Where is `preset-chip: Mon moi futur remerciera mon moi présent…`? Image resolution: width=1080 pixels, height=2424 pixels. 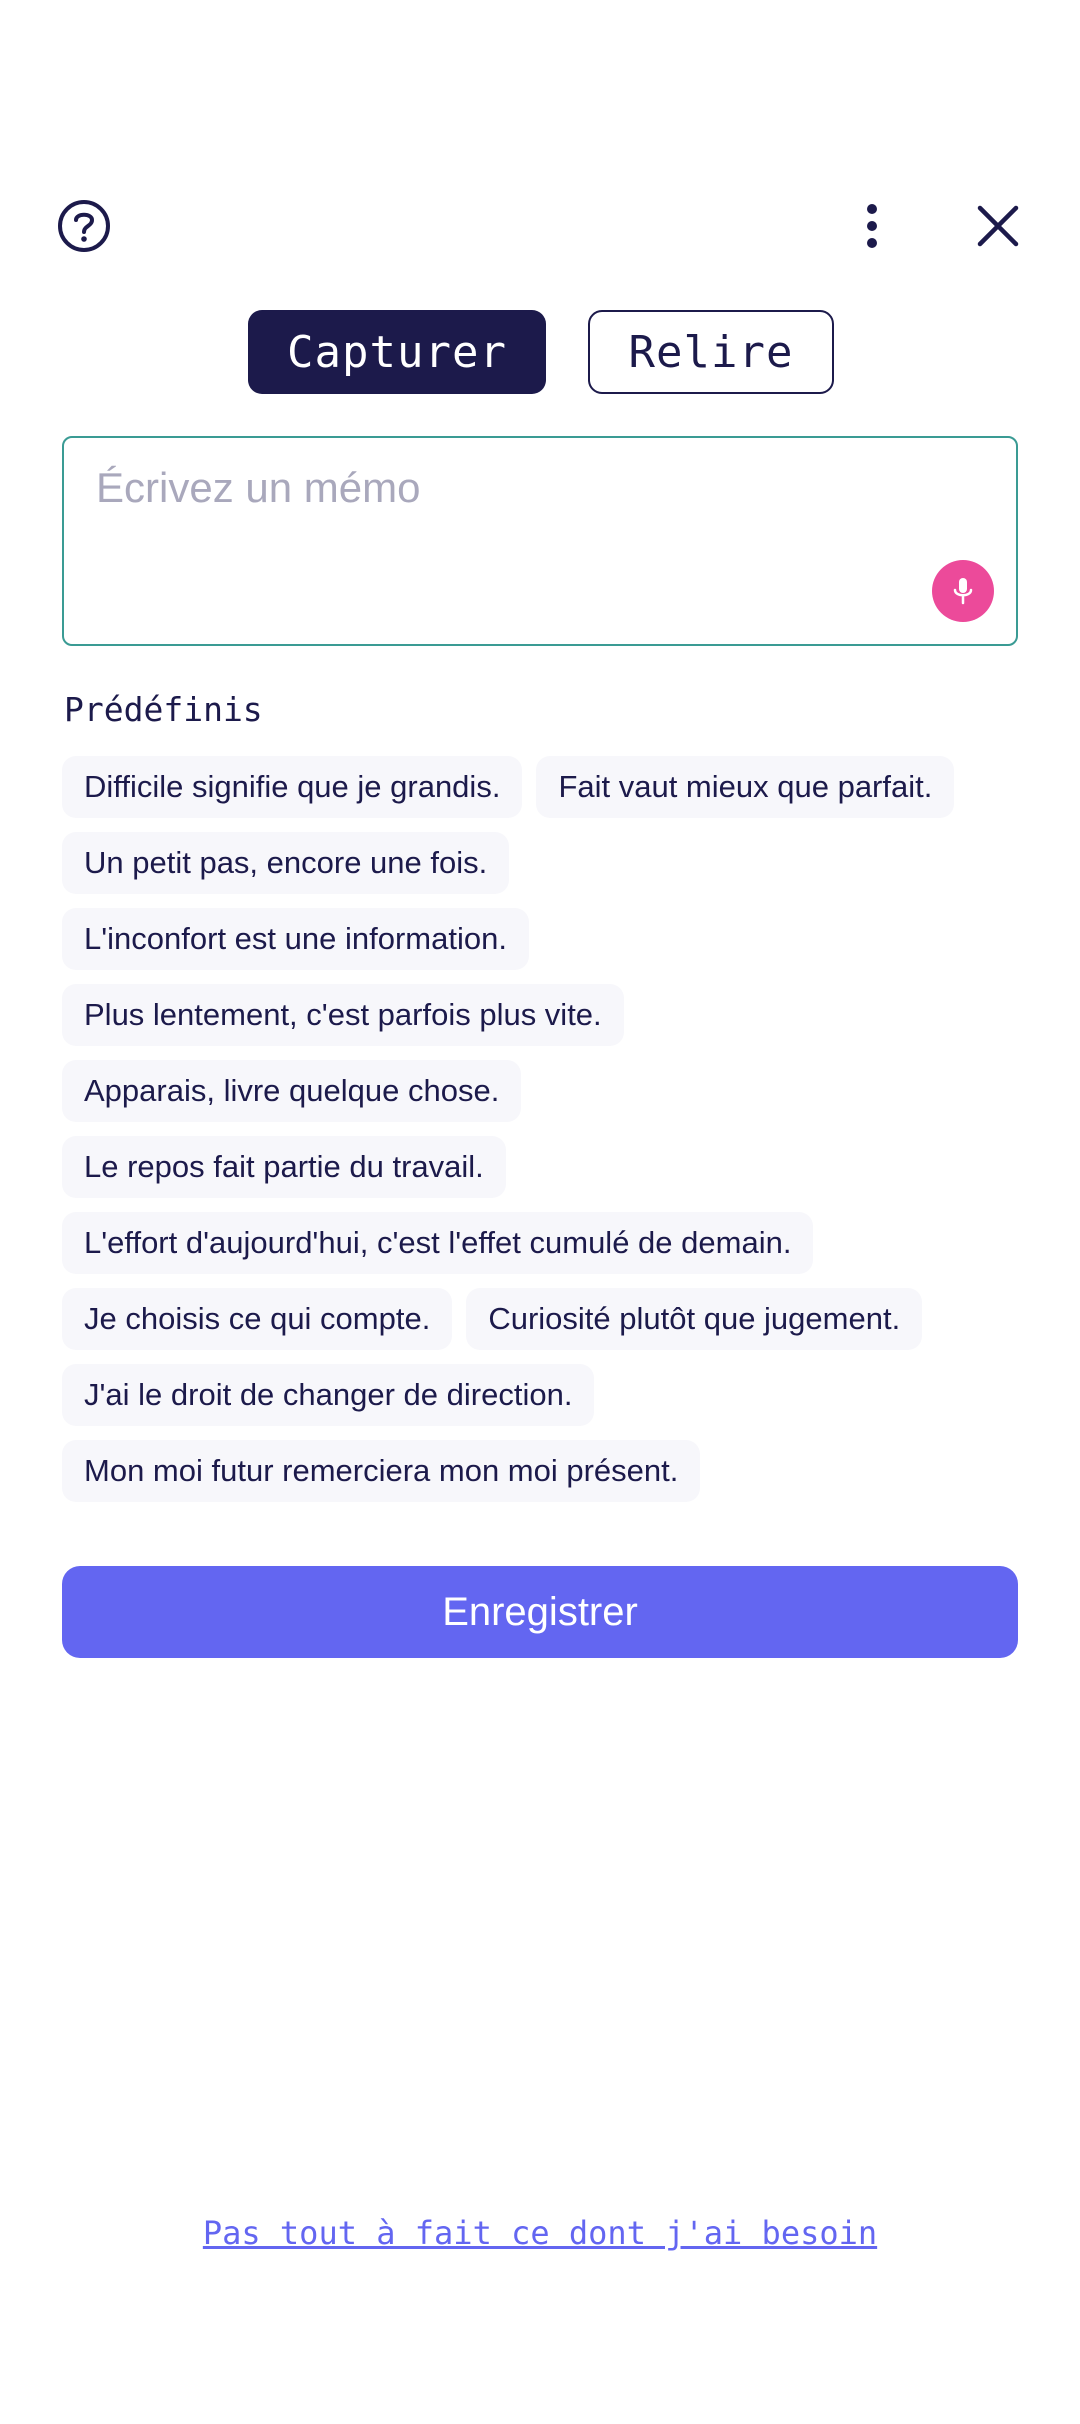 preset-chip: Mon moi futur remerciera mon moi présent… is located at coordinates (381, 1471).